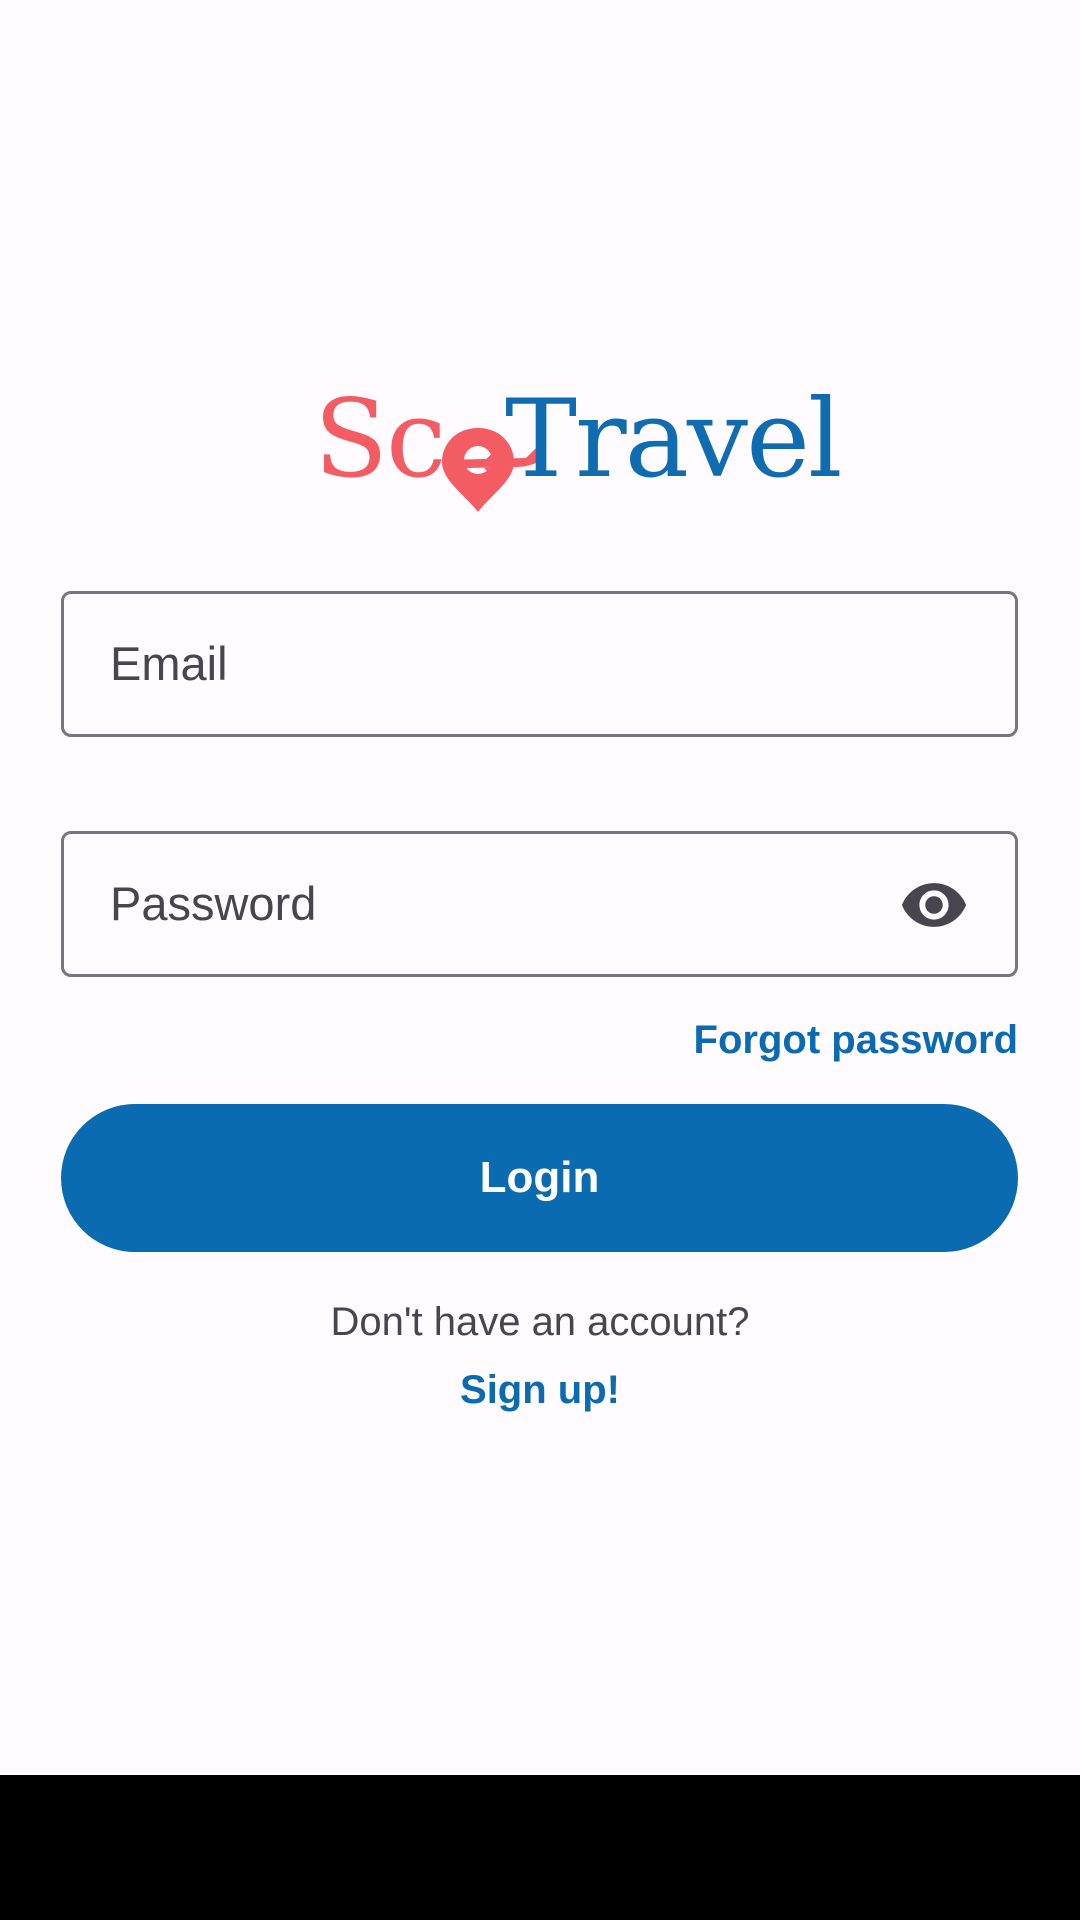 The height and width of the screenshot is (1920, 1080). Describe the element at coordinates (934, 905) in the screenshot. I see `eye-icon` at that location.